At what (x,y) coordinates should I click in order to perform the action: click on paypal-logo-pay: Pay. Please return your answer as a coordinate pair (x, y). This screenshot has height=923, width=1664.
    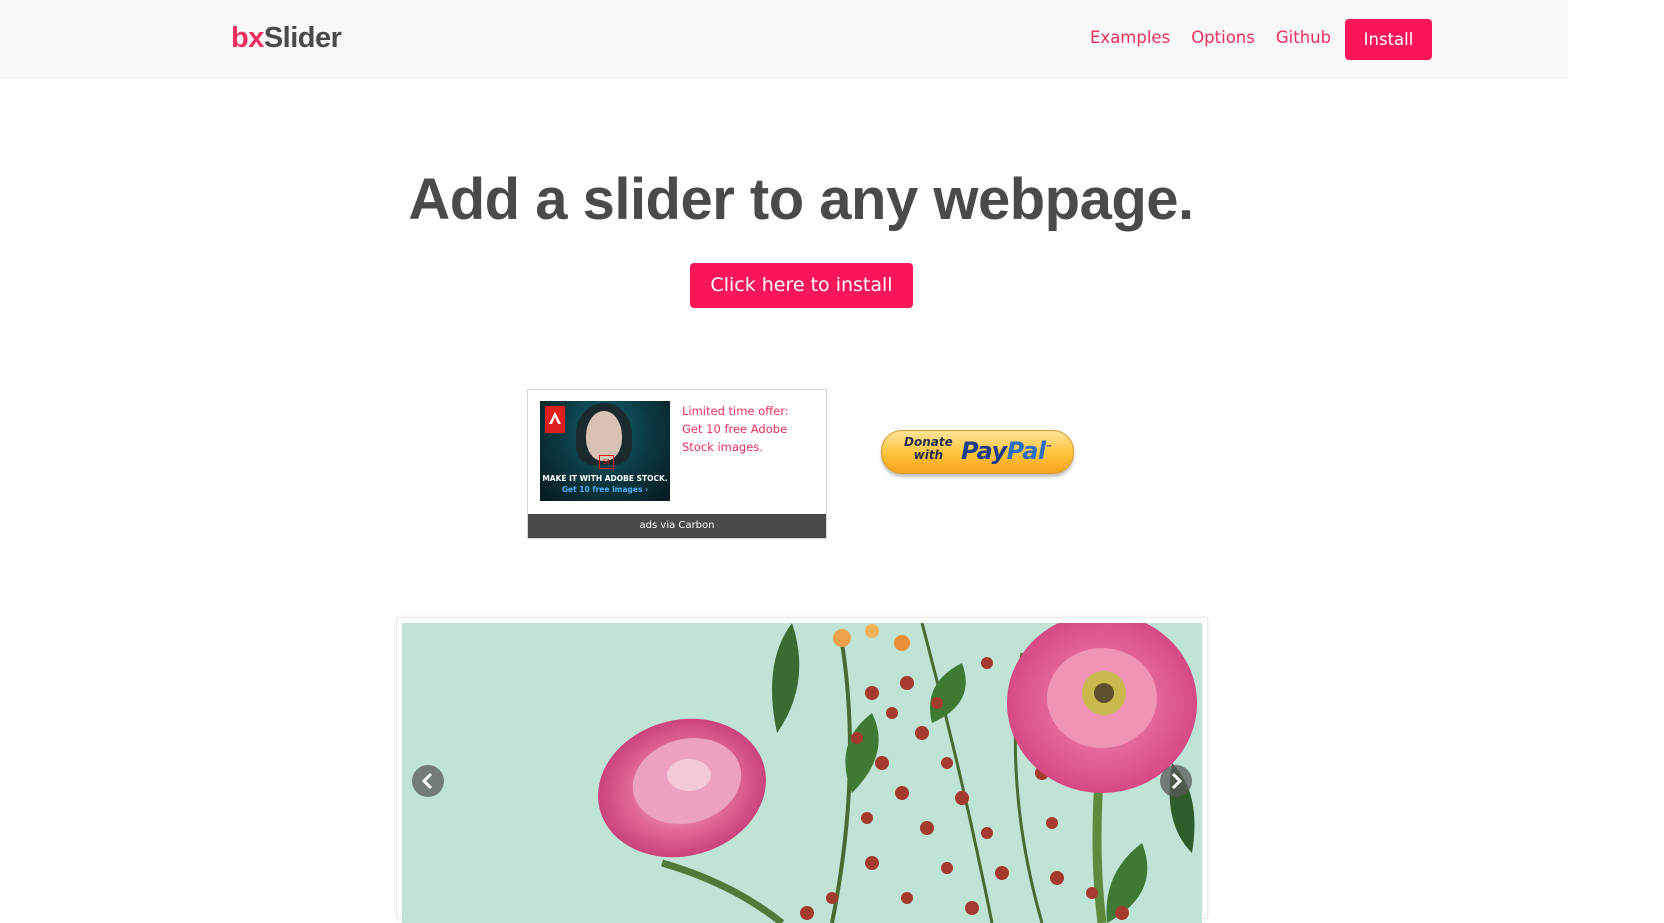
    Looking at the image, I should click on (984, 451).